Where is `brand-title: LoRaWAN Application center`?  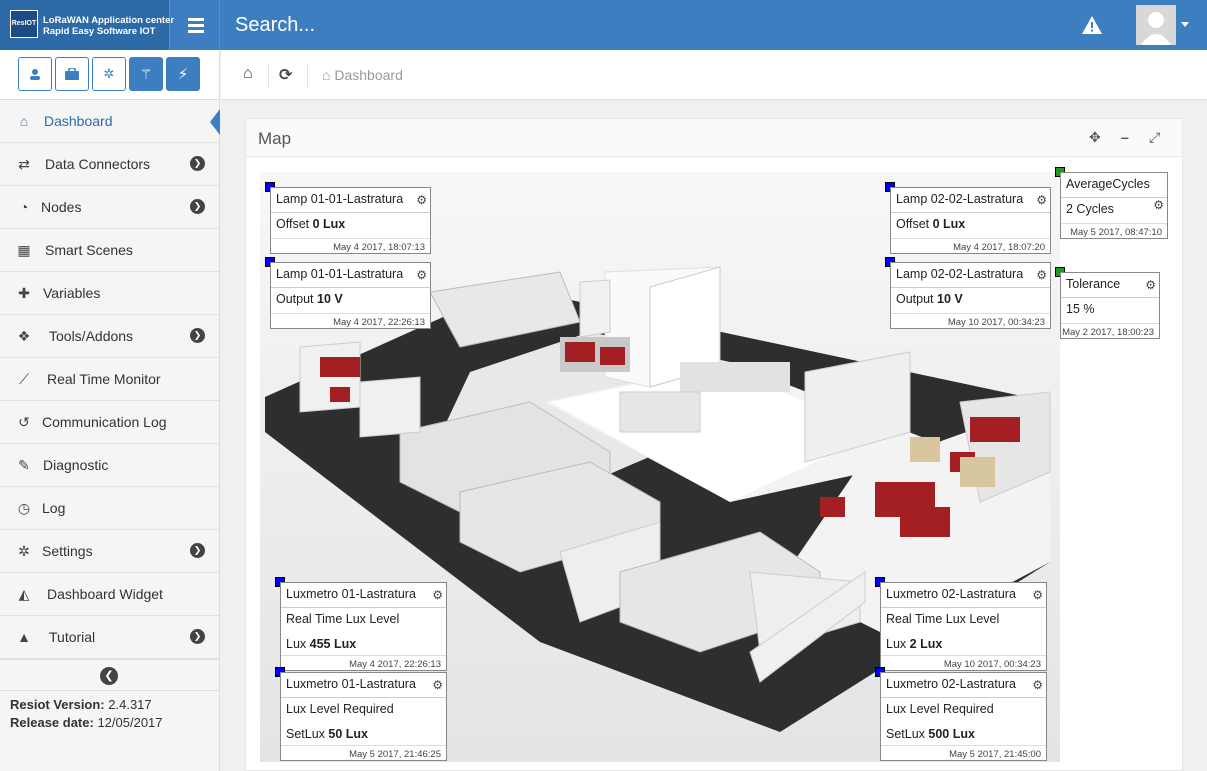
brand-title: LoRaWAN Application center is located at coordinates (109, 20).